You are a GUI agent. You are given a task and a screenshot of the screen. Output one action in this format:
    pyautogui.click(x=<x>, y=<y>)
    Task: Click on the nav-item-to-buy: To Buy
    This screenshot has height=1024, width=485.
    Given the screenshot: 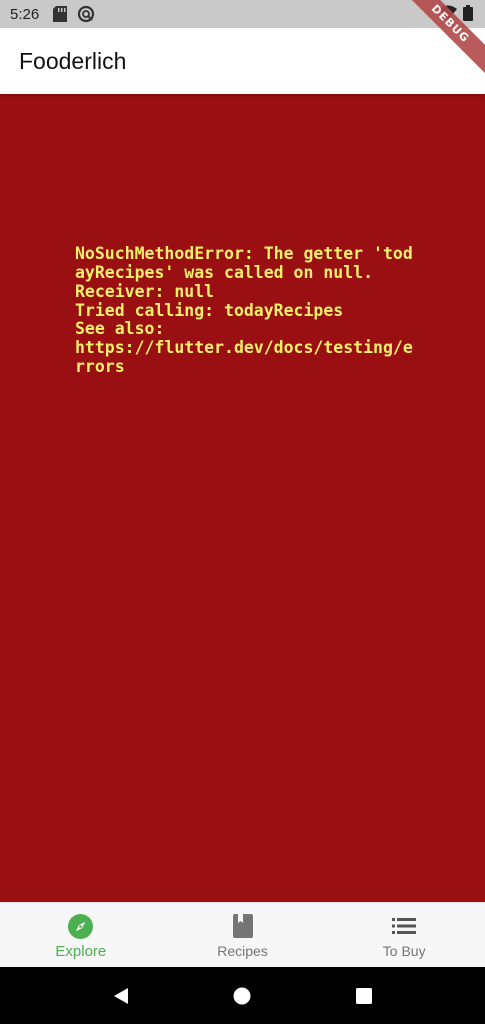 What is the action you would take?
    pyautogui.click(x=404, y=935)
    